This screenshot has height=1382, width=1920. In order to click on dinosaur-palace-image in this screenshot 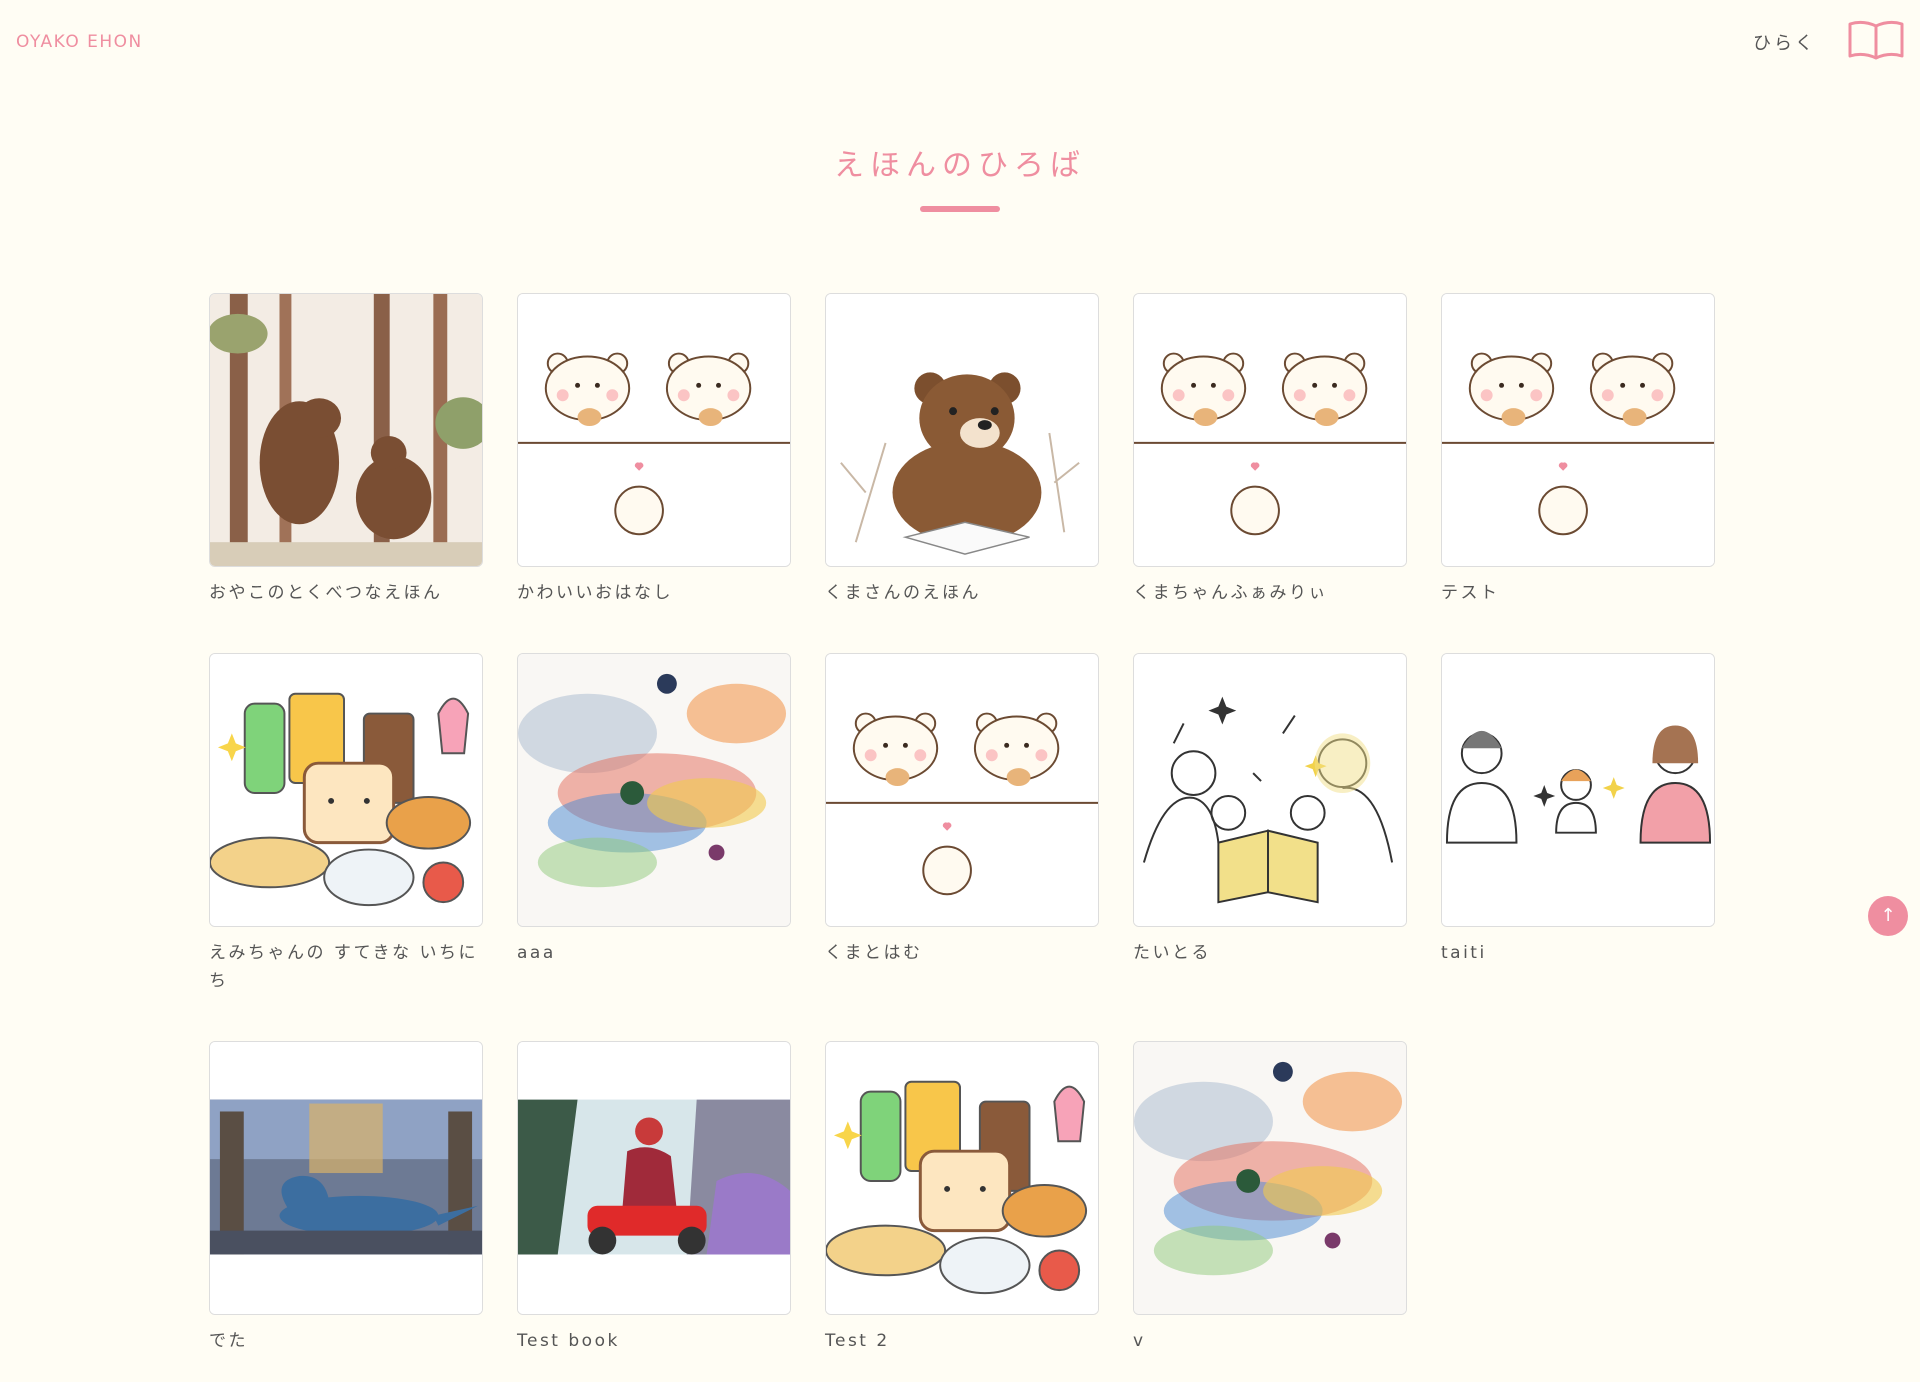, I will do `click(346, 1178)`.